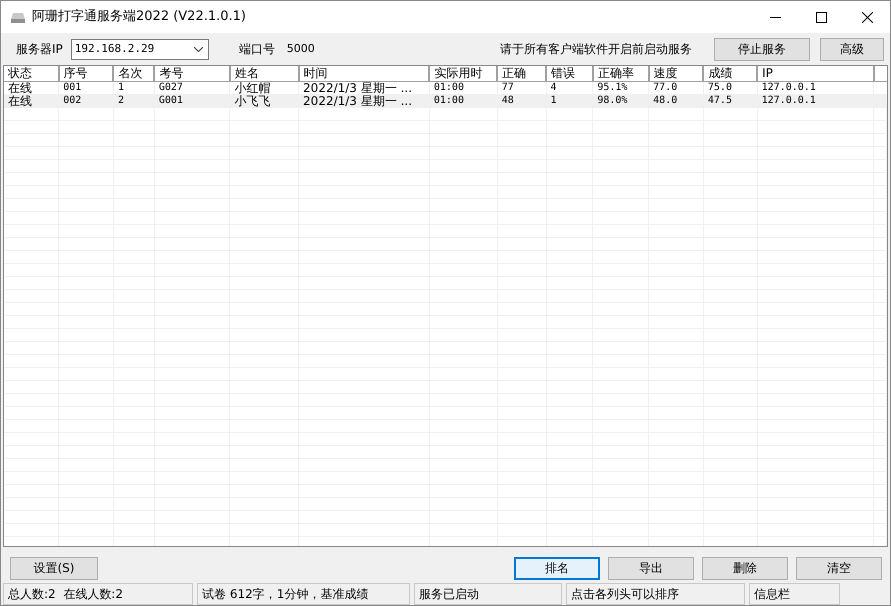 This screenshot has height=606, width=891. Describe the element at coordinates (463, 73) in the screenshot. I see `column-header: 实际用时` at that location.